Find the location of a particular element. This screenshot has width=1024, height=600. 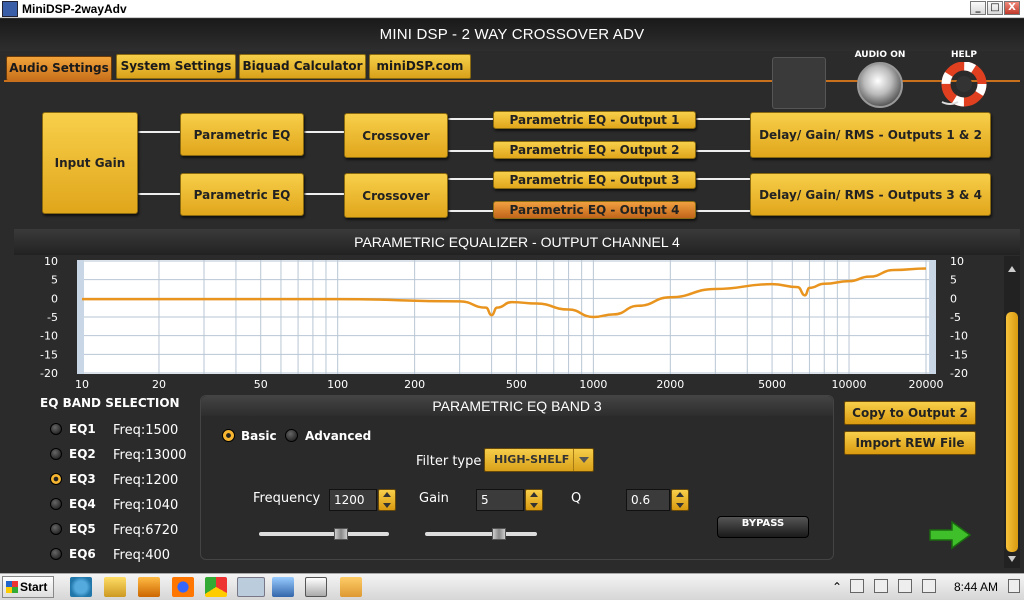

help-label: HELP is located at coordinates (963, 55).